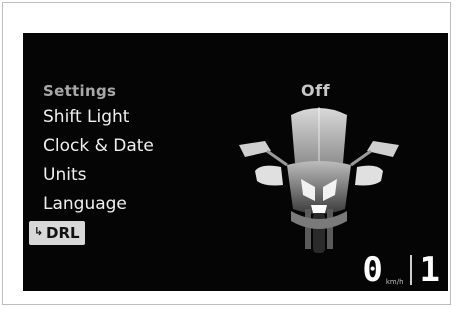  What do you see at coordinates (63, 233) in the screenshot?
I see `menu-item-drl-label: DRL` at bounding box center [63, 233].